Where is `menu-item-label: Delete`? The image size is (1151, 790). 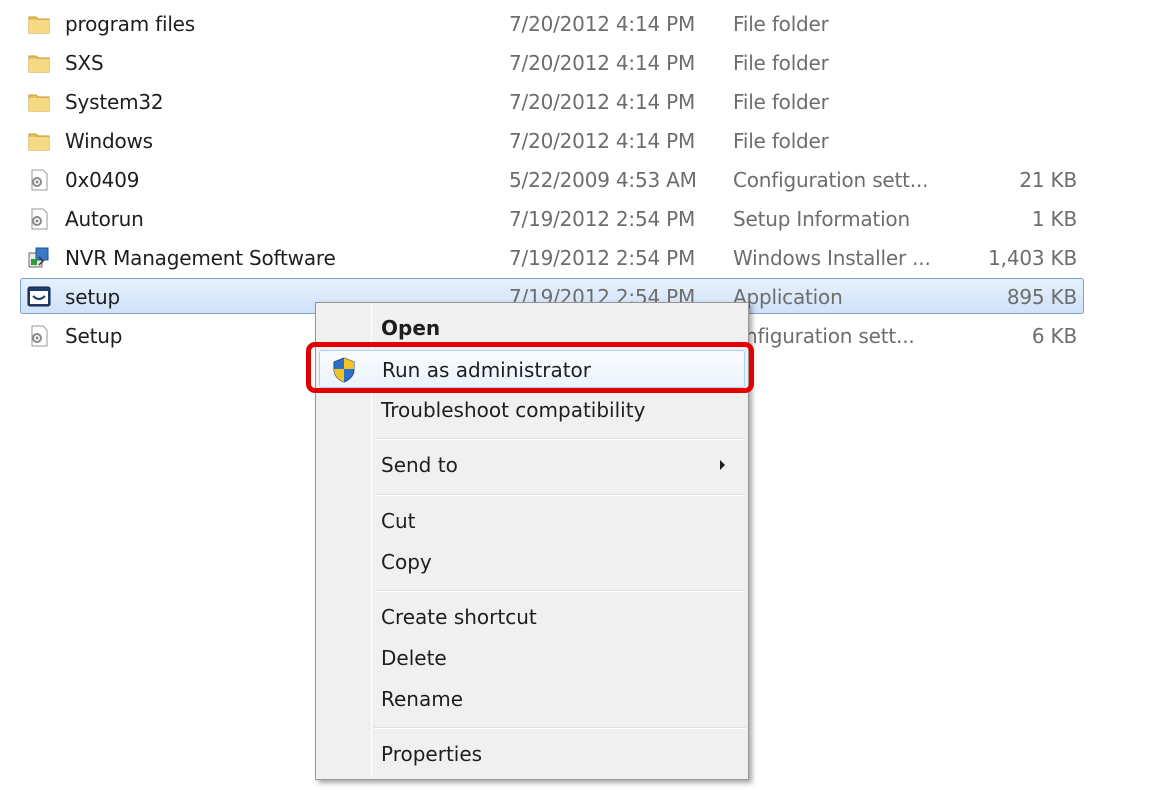
menu-item-label: Delete is located at coordinates (414, 658).